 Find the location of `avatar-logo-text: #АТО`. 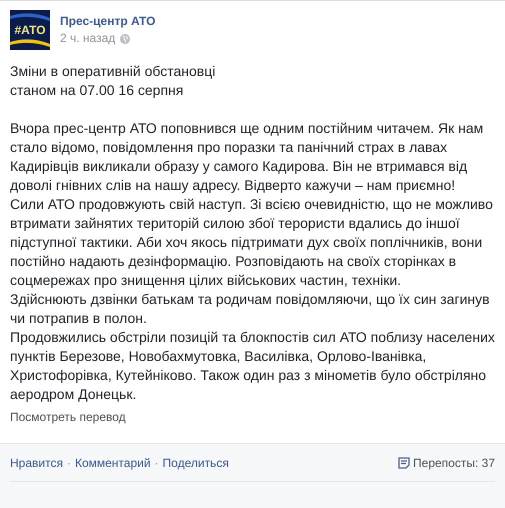

avatar-logo-text: #АТО is located at coordinates (30, 30).